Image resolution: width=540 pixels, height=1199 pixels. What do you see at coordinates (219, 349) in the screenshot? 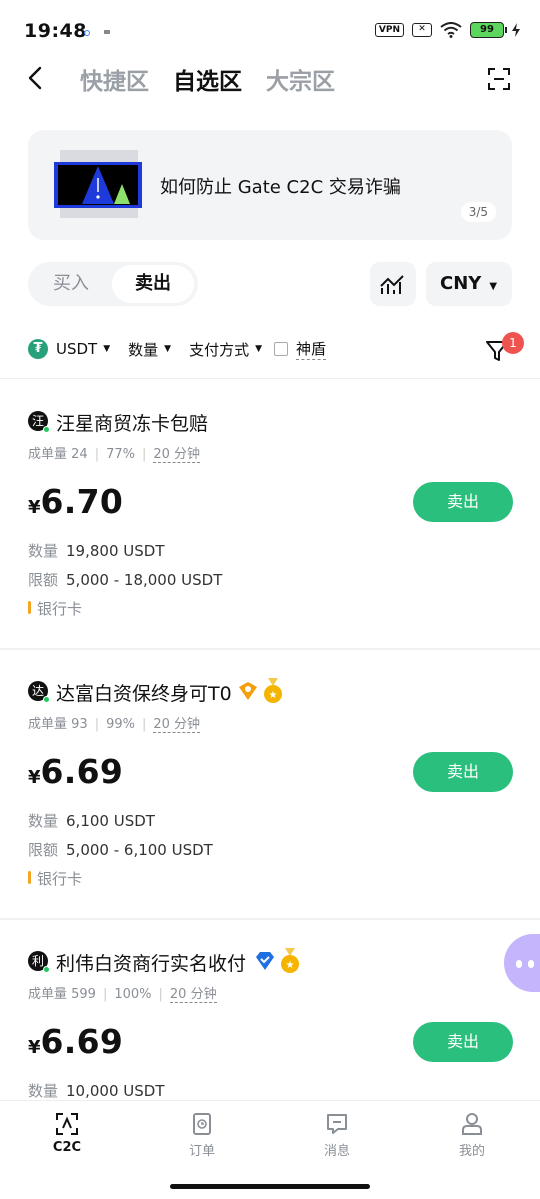
I see `payment-filter: 支付方式` at bounding box center [219, 349].